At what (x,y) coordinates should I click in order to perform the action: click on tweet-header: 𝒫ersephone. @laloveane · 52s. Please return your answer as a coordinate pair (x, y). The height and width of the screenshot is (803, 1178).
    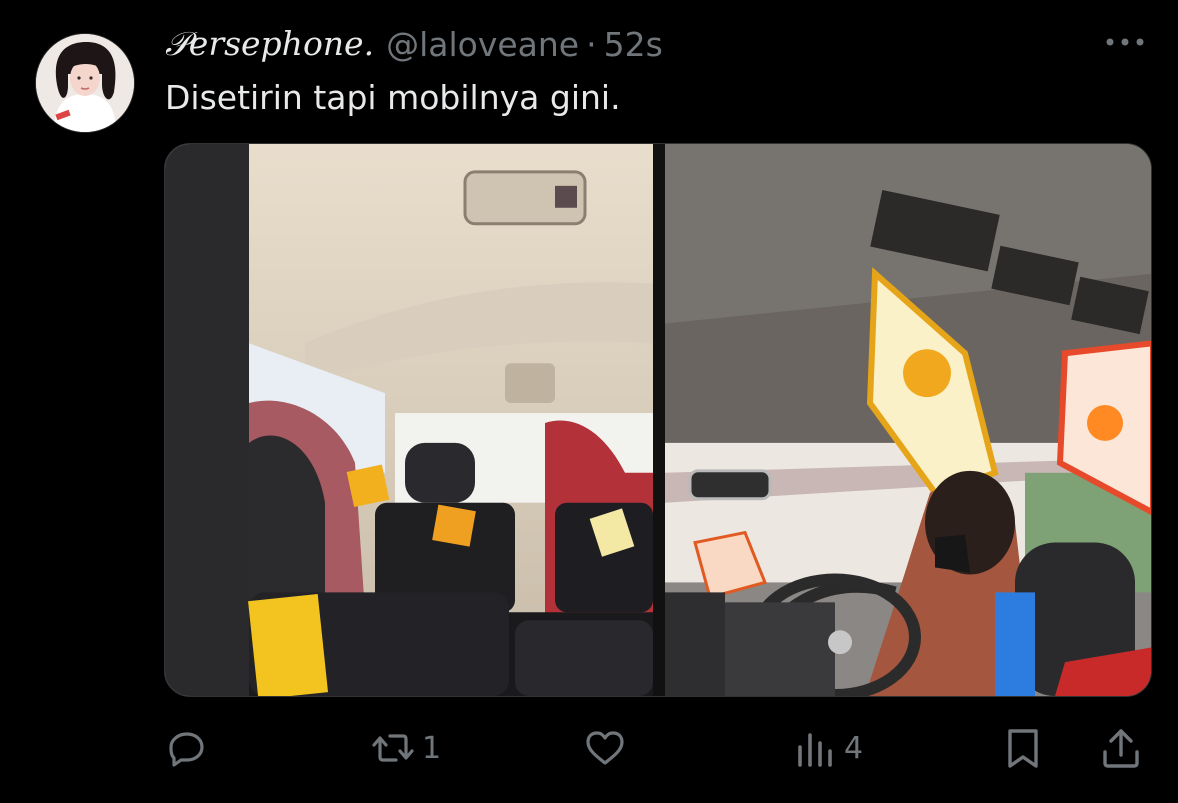
    Looking at the image, I should click on (414, 44).